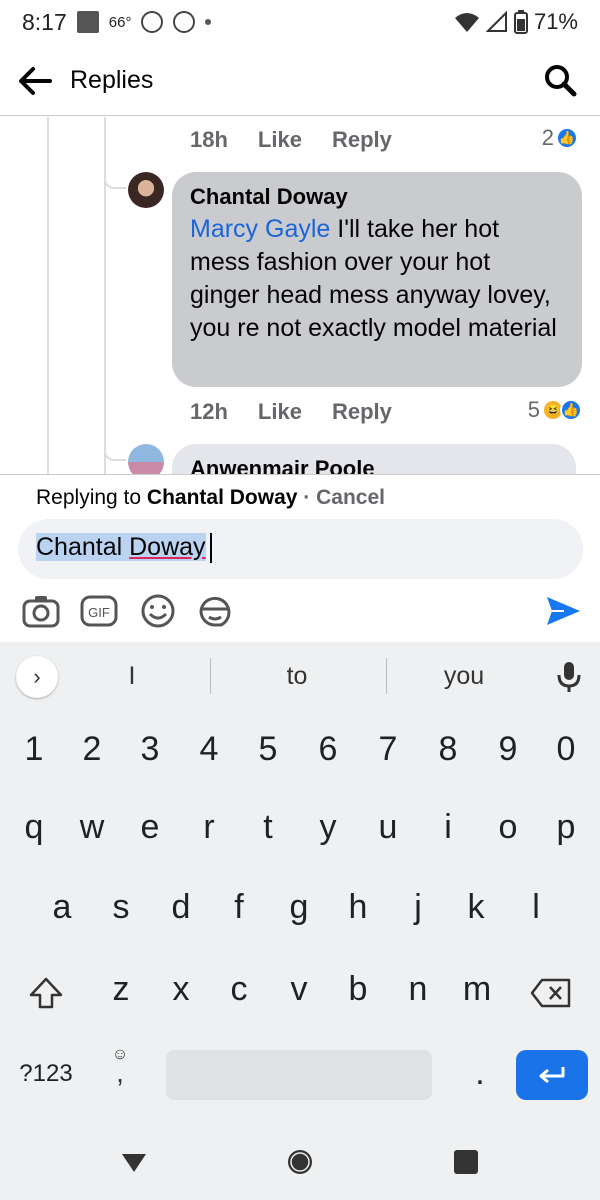 The height and width of the screenshot is (1200, 600). What do you see at coordinates (560, 80) in the screenshot?
I see `search-icon` at bounding box center [560, 80].